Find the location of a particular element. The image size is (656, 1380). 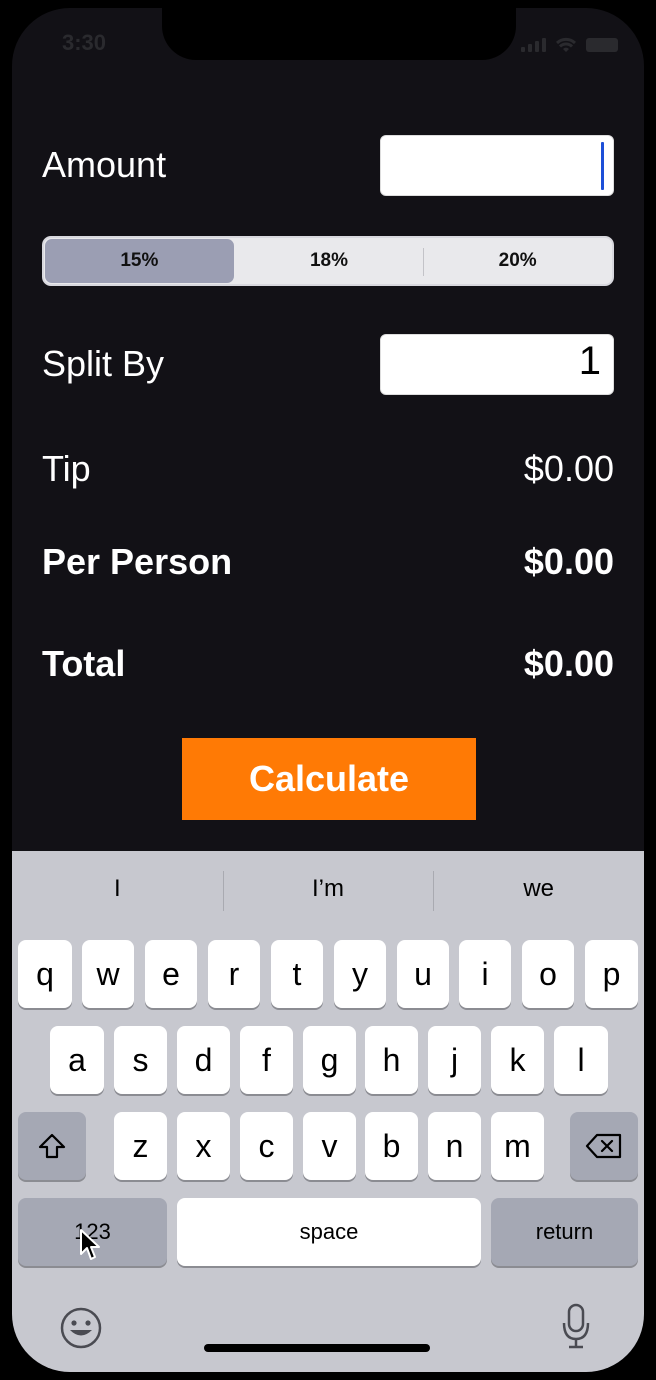

emoji-icon is located at coordinates (81, 1328).